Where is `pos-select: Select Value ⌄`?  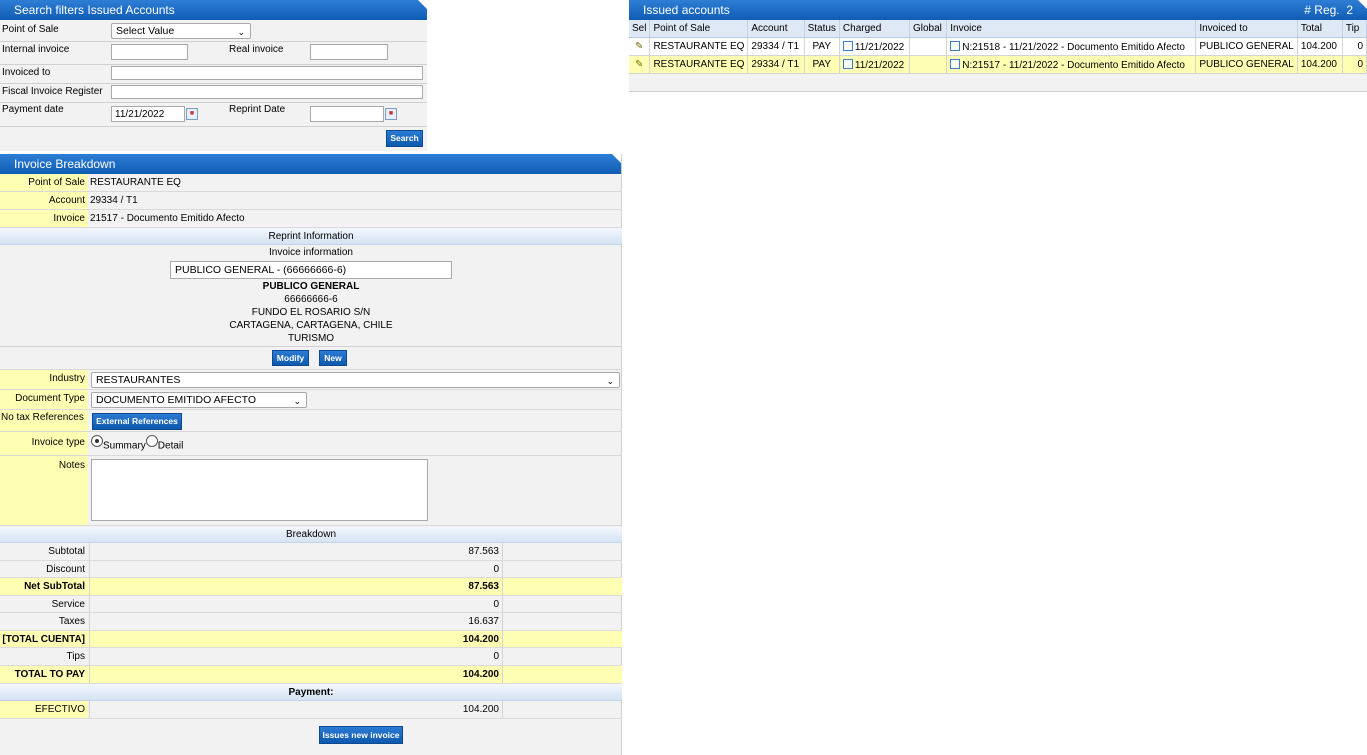
pos-select: Select Value ⌄ is located at coordinates (181, 31).